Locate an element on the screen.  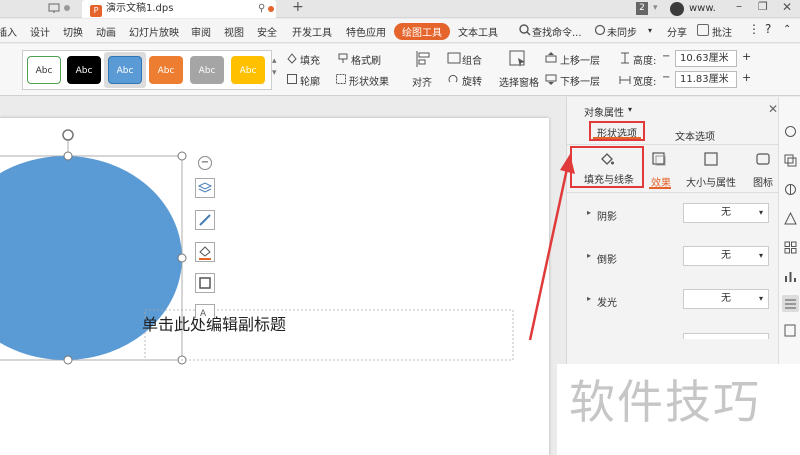
annotation-arrow-layer is located at coordinates (551, 247).